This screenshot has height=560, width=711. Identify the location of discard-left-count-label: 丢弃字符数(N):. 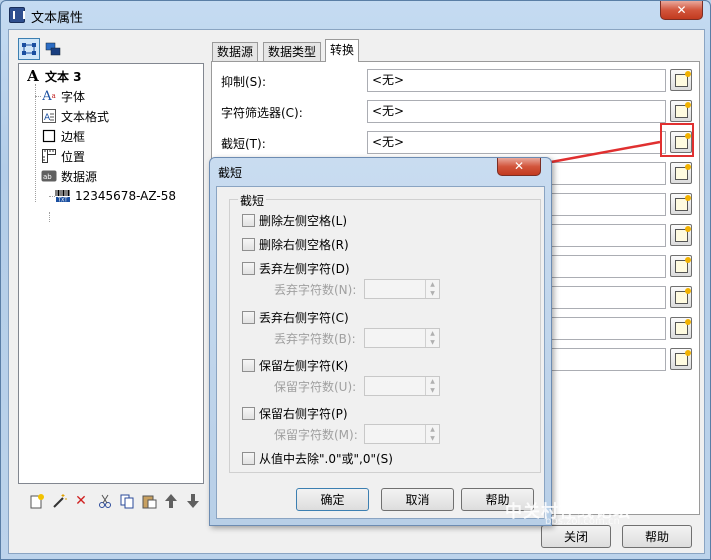
(315, 290).